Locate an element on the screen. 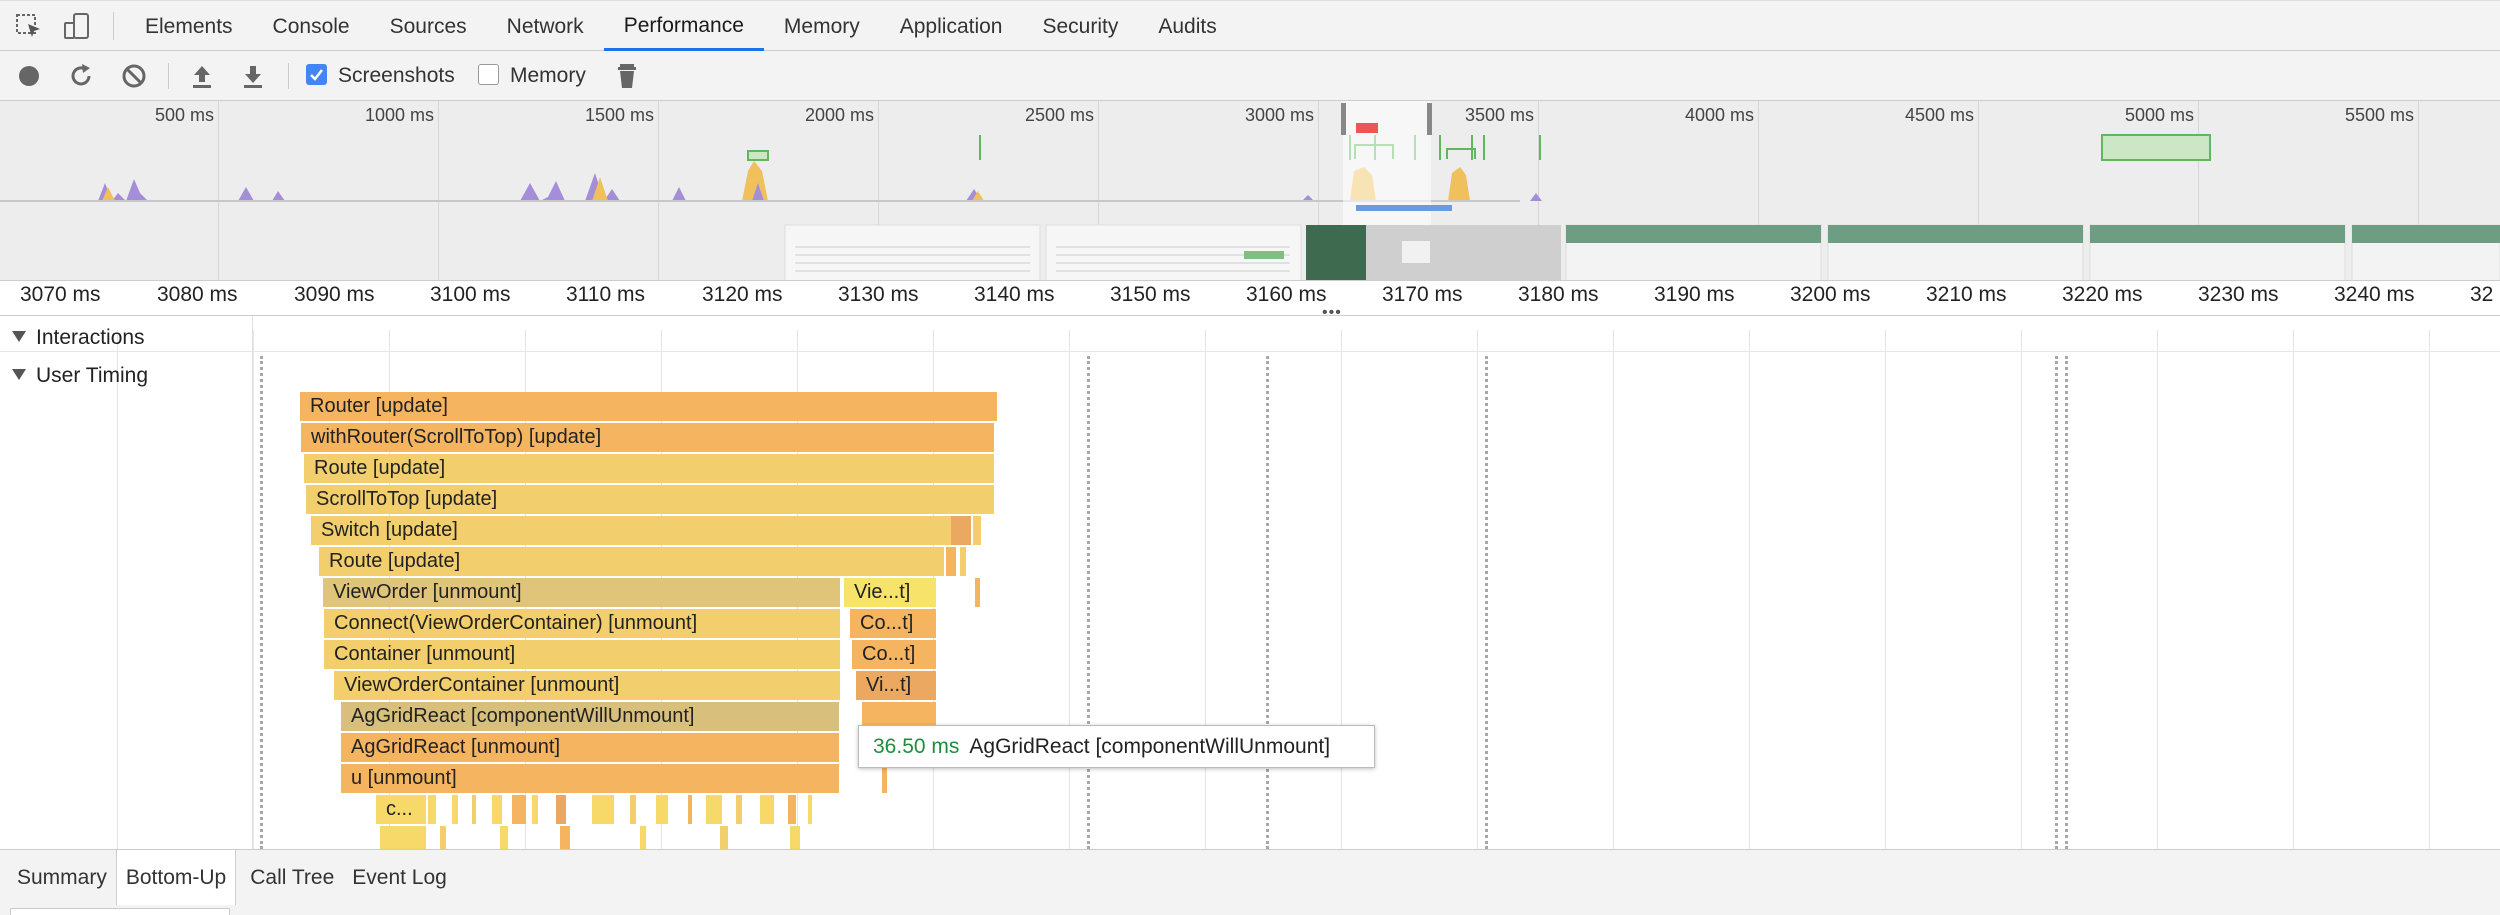  reload-icon is located at coordinates (81, 76).